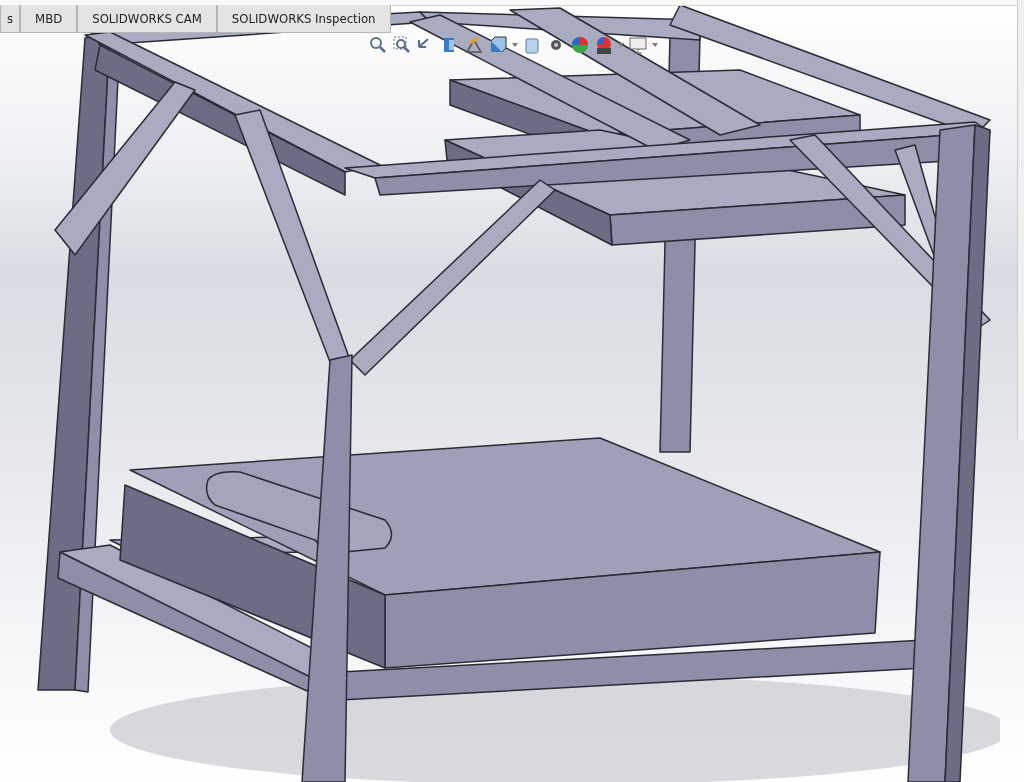  What do you see at coordinates (638, 45) in the screenshot?
I see `monitor-icon` at bounding box center [638, 45].